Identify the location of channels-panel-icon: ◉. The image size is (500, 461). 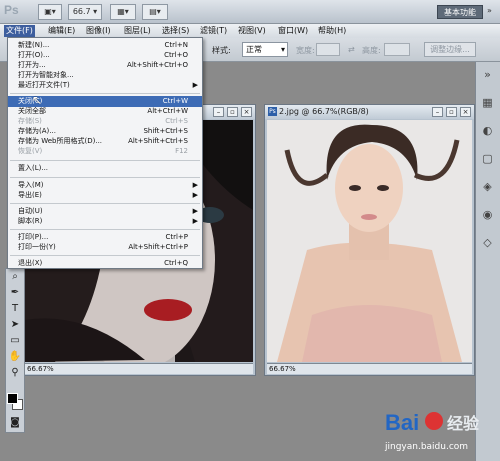
(487, 219).